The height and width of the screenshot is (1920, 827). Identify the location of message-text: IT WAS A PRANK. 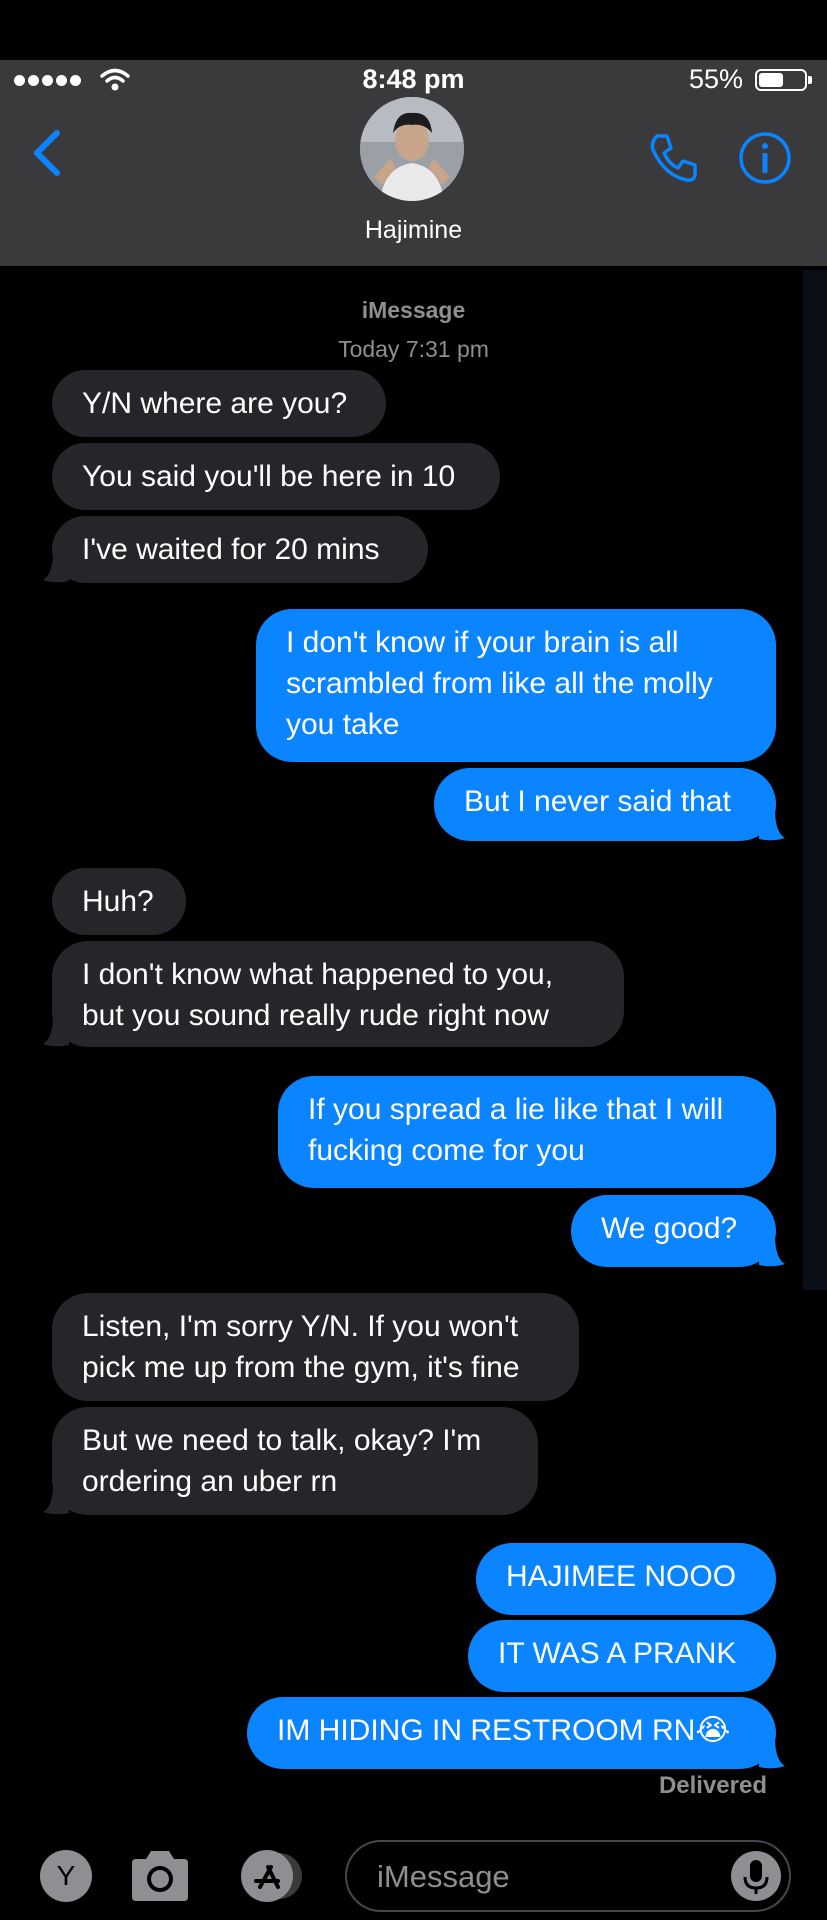
(617, 1653).